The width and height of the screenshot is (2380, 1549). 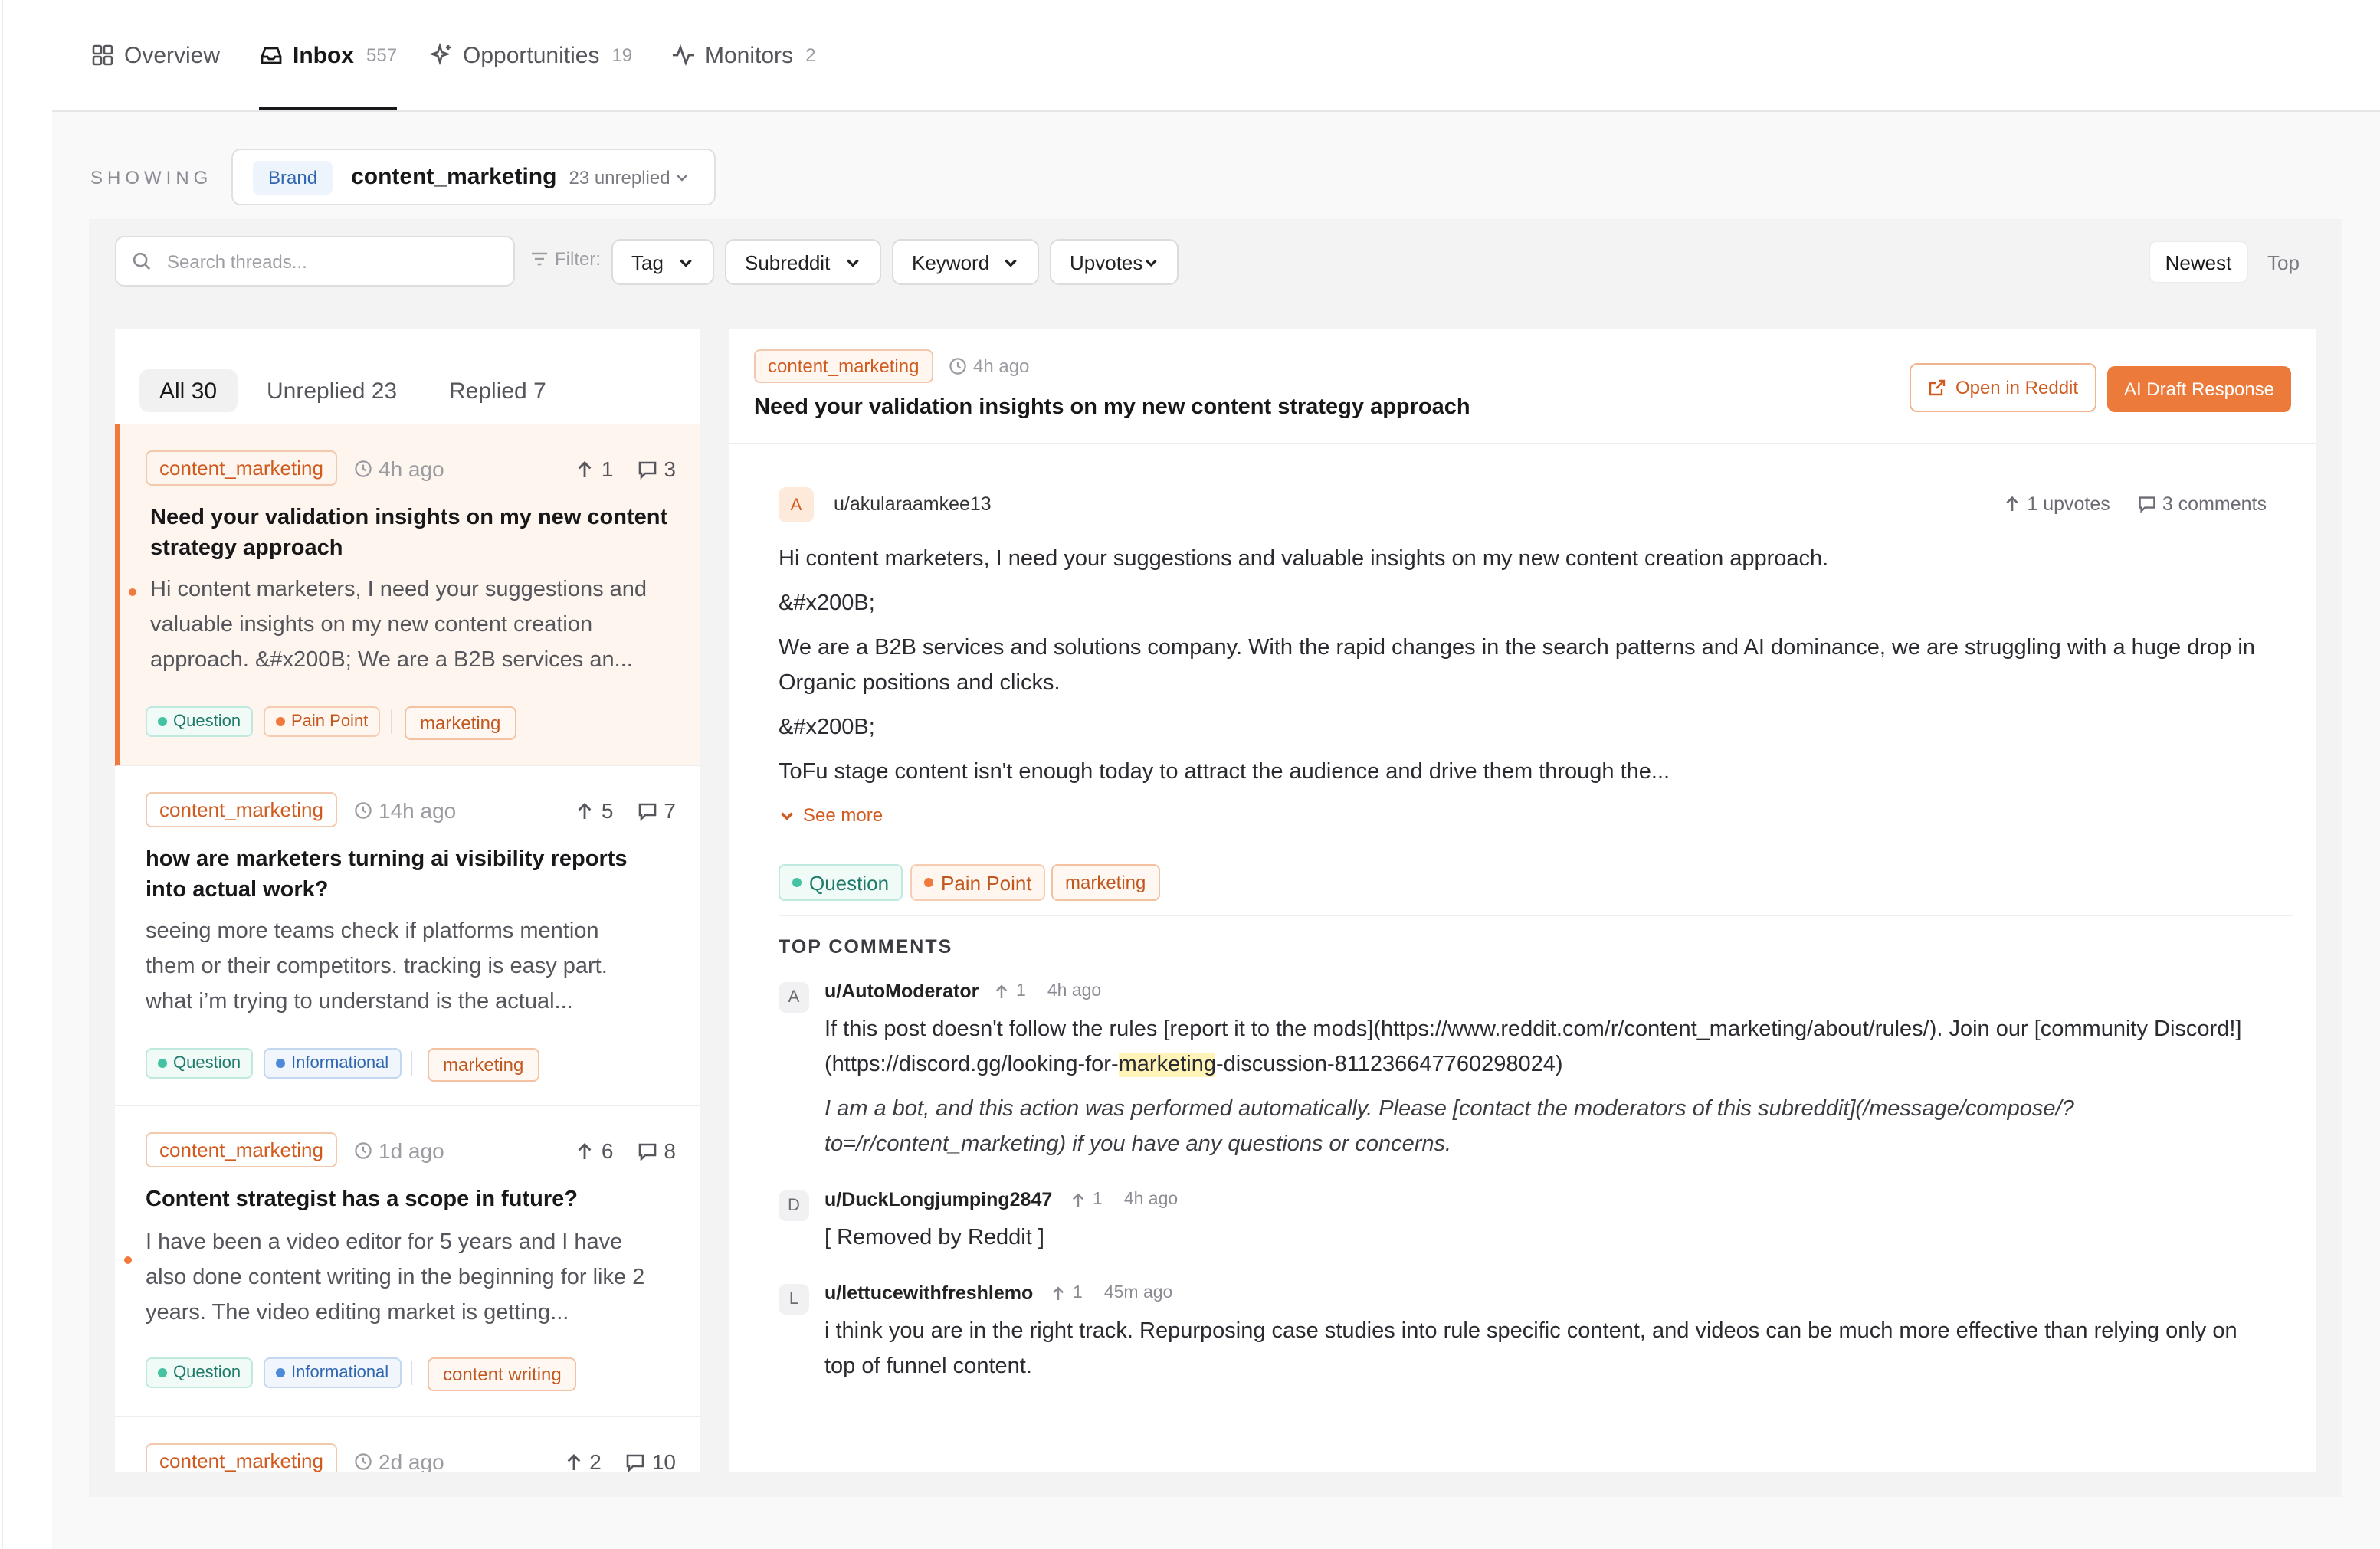 I want to click on filter-keyword-dropdown: Keyword, so click(x=965, y=262).